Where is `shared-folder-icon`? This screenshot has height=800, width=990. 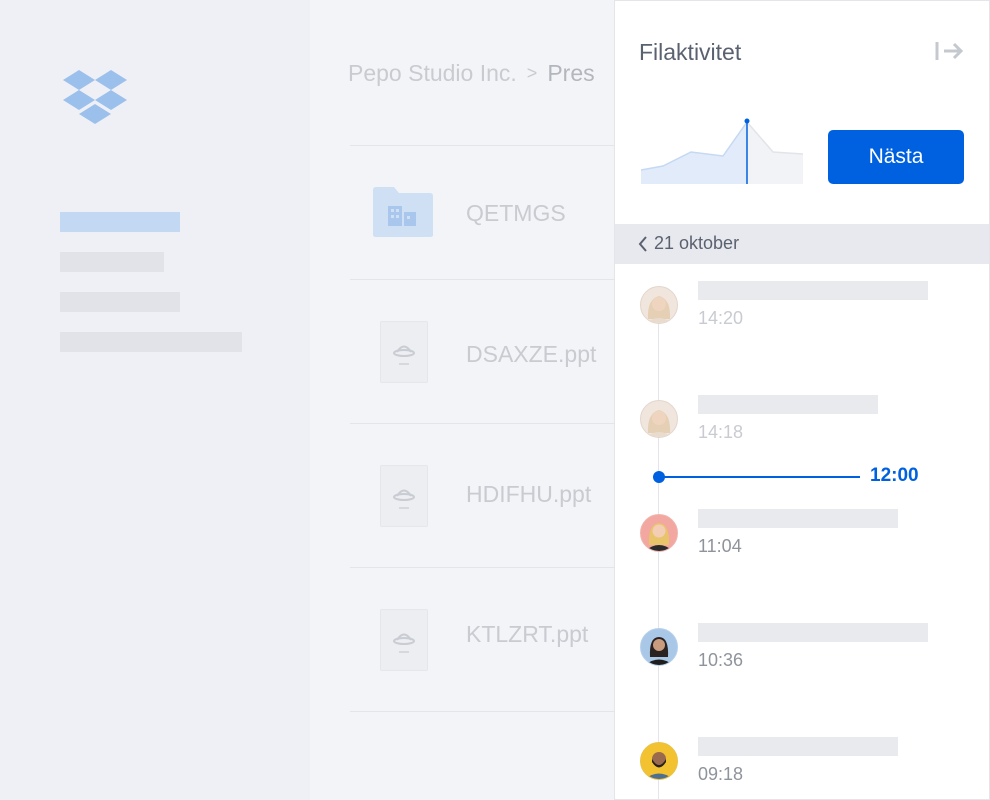 shared-folder-icon is located at coordinates (403, 214).